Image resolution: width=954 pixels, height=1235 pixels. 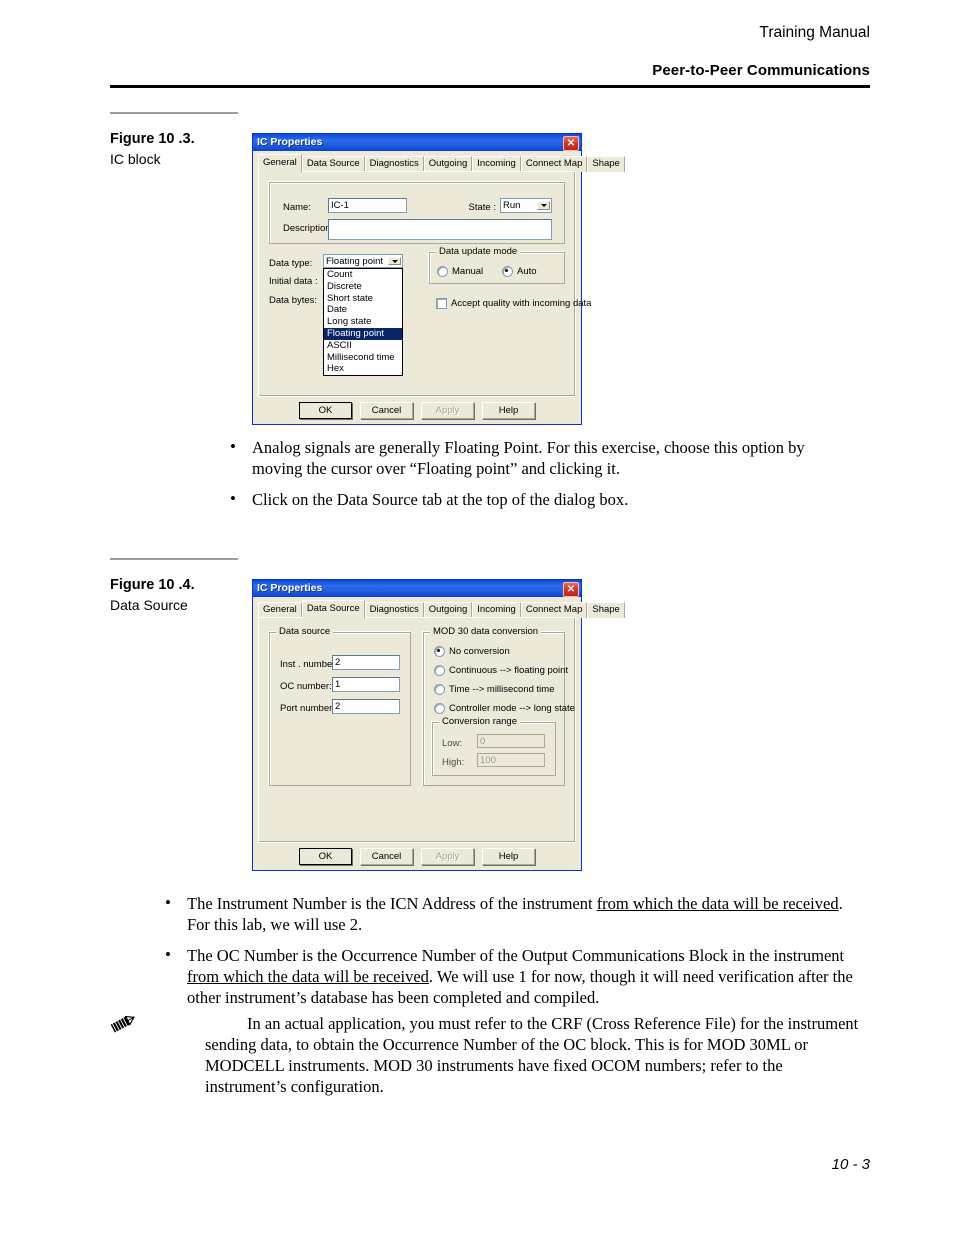 I want to click on radio-controller-mode-label: Controller mode --> long state, so click(x=512, y=708).